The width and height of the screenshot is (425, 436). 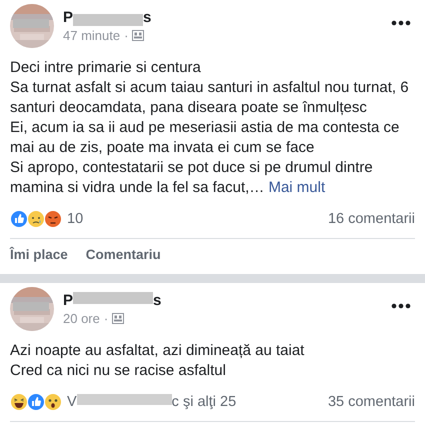 What do you see at coordinates (205, 138) in the screenshot?
I see `post-text: Ei, acum ia sa ii aud pe meseriasii astia de ma contesta ce mai au de zis, poate ma invata ei cum se face` at bounding box center [205, 138].